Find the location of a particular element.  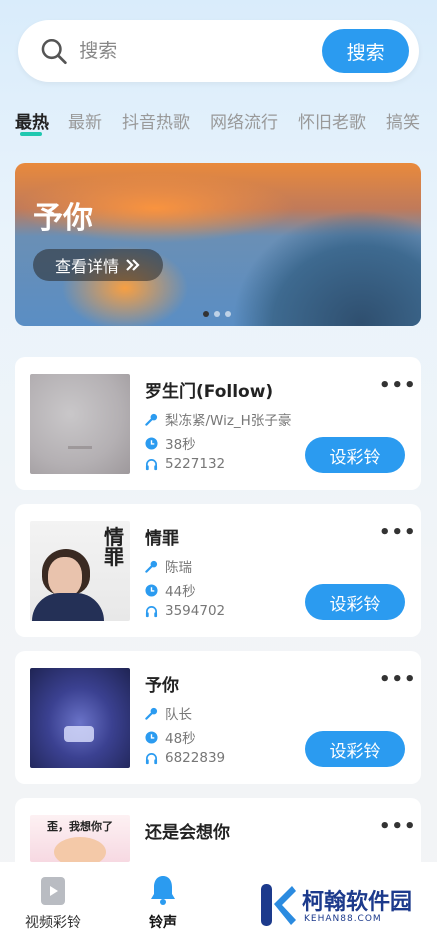

song-plays: 6822839 is located at coordinates (185, 758).